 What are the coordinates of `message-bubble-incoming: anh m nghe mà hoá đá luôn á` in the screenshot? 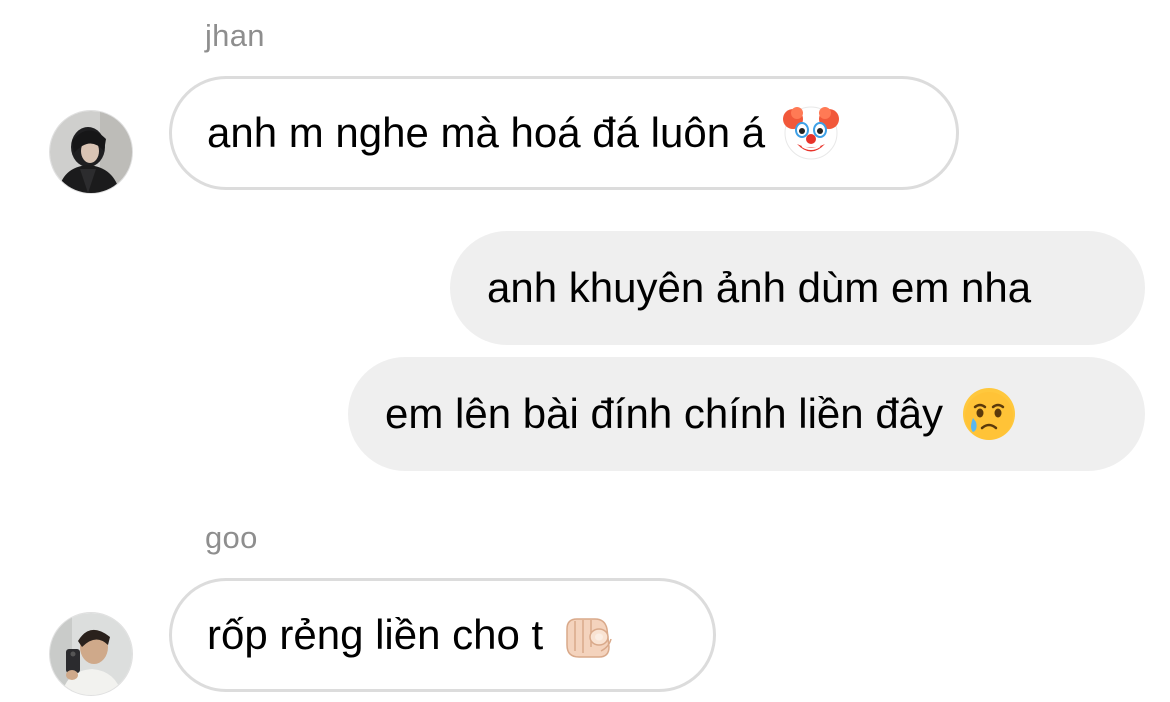 It's located at (564, 133).